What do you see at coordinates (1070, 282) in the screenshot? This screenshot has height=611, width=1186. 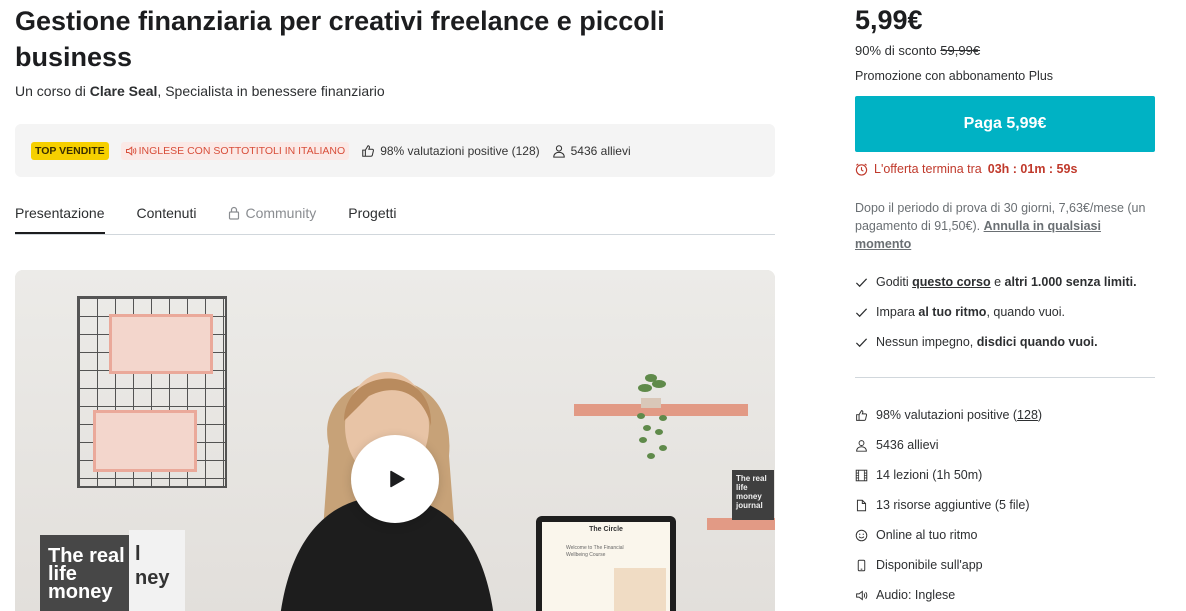 I see `perk-bold: altri 1.000 senza limiti.` at bounding box center [1070, 282].